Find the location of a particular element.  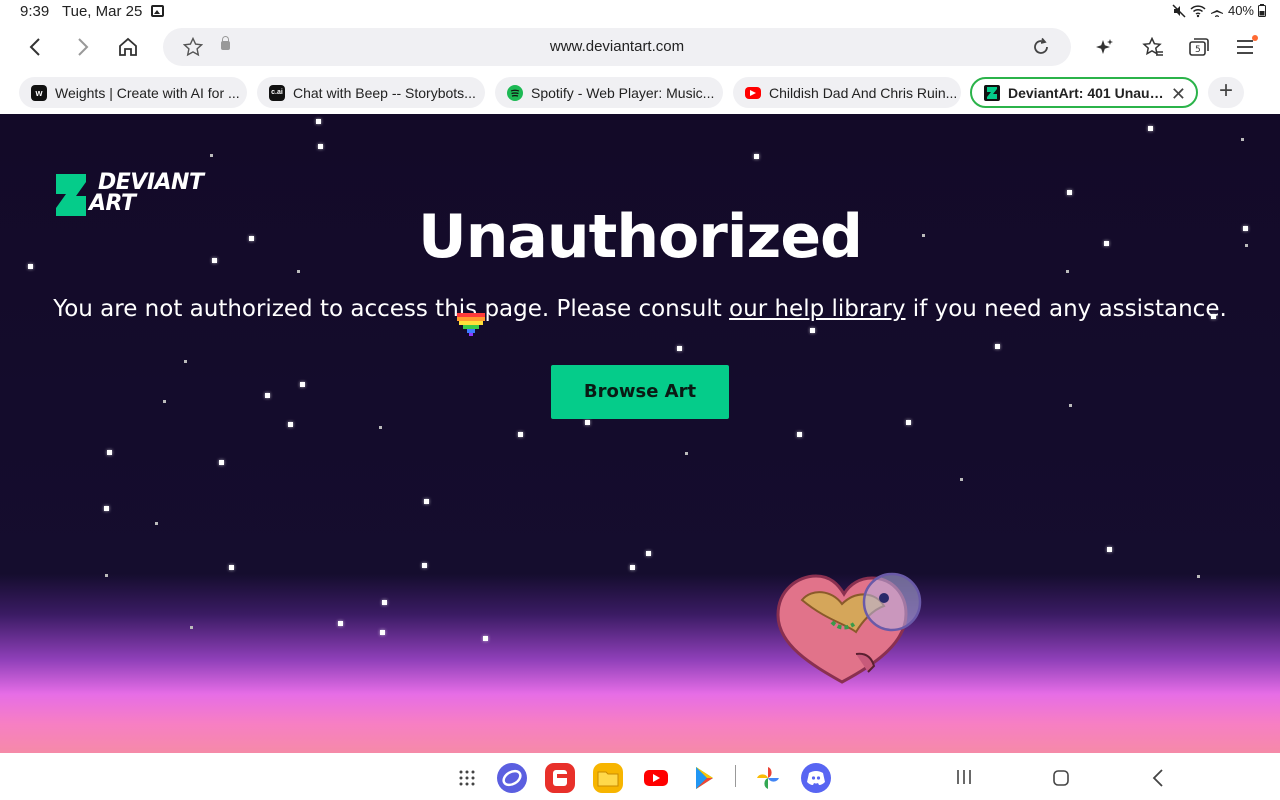

home-nav-icon is located at coordinates (1061, 778).